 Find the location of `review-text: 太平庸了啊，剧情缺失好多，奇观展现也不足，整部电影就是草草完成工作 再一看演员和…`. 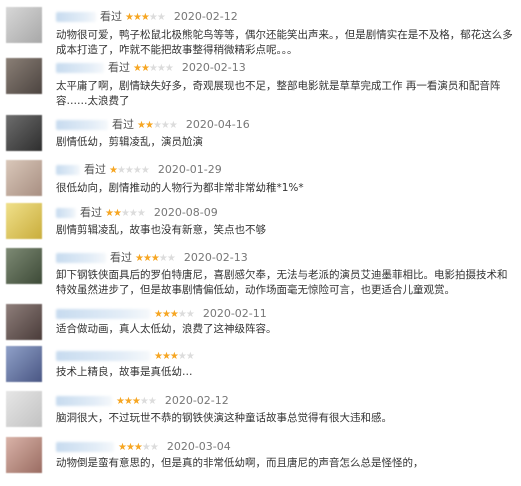

review-text: 太平庸了啊，剧情缺失好多，奇观展现也不足，整部电影就是草草完成工作 再一看演员和… is located at coordinates (278, 93).